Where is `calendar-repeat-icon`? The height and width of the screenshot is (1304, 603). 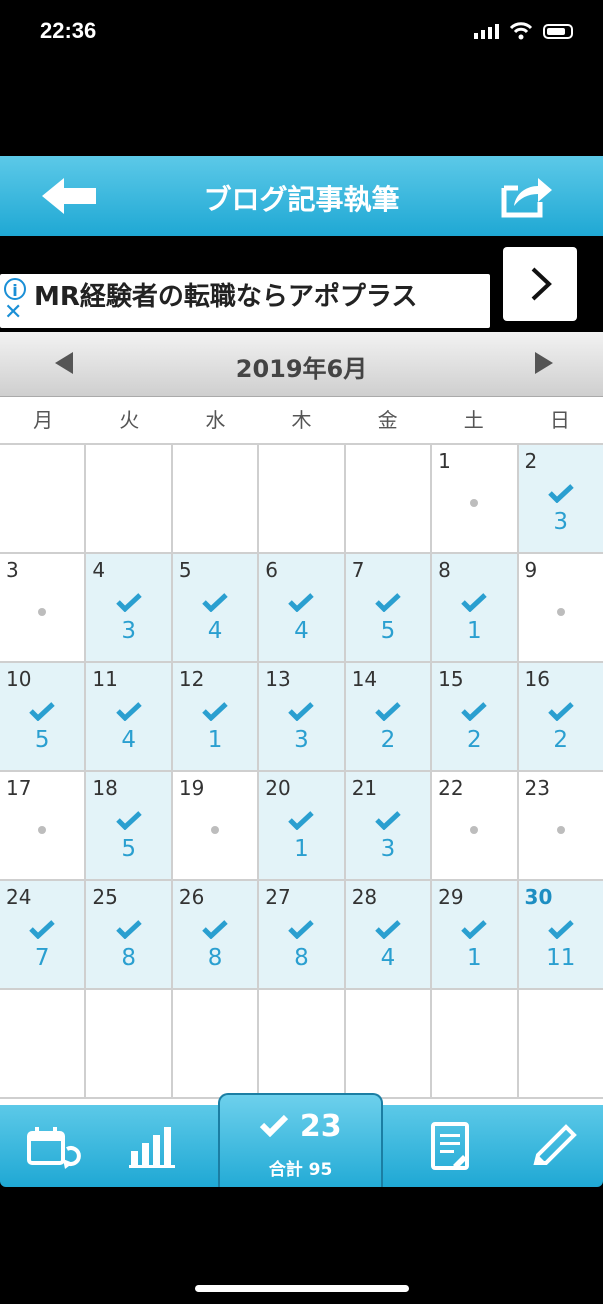 calendar-repeat-icon is located at coordinates (55, 1146).